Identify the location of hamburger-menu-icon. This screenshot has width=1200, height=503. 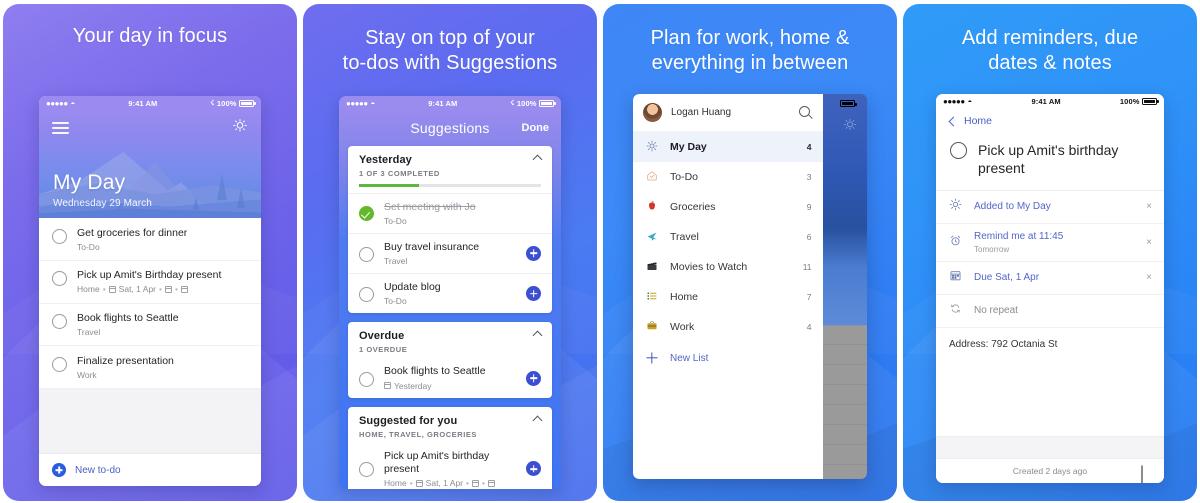
(60, 128).